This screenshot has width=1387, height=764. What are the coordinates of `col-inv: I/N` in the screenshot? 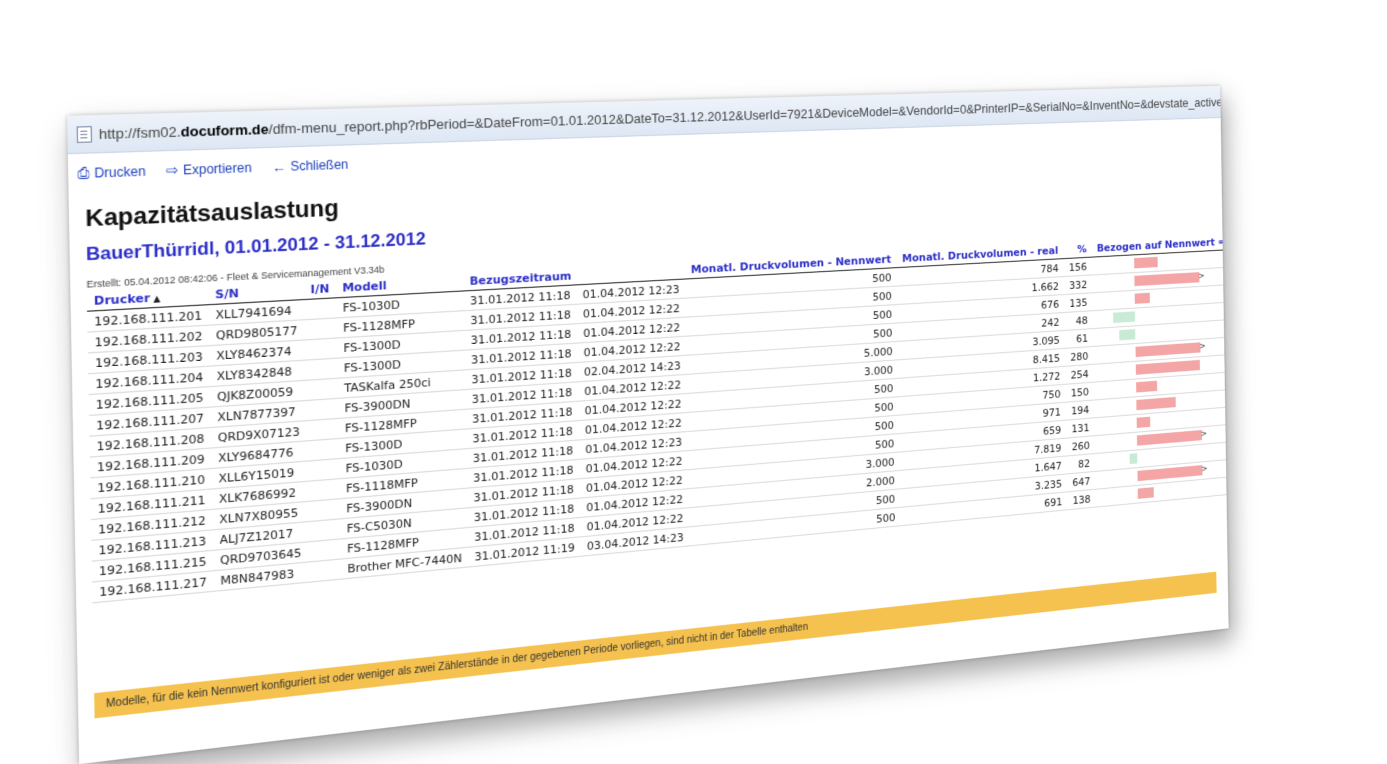 It's located at (320, 289).